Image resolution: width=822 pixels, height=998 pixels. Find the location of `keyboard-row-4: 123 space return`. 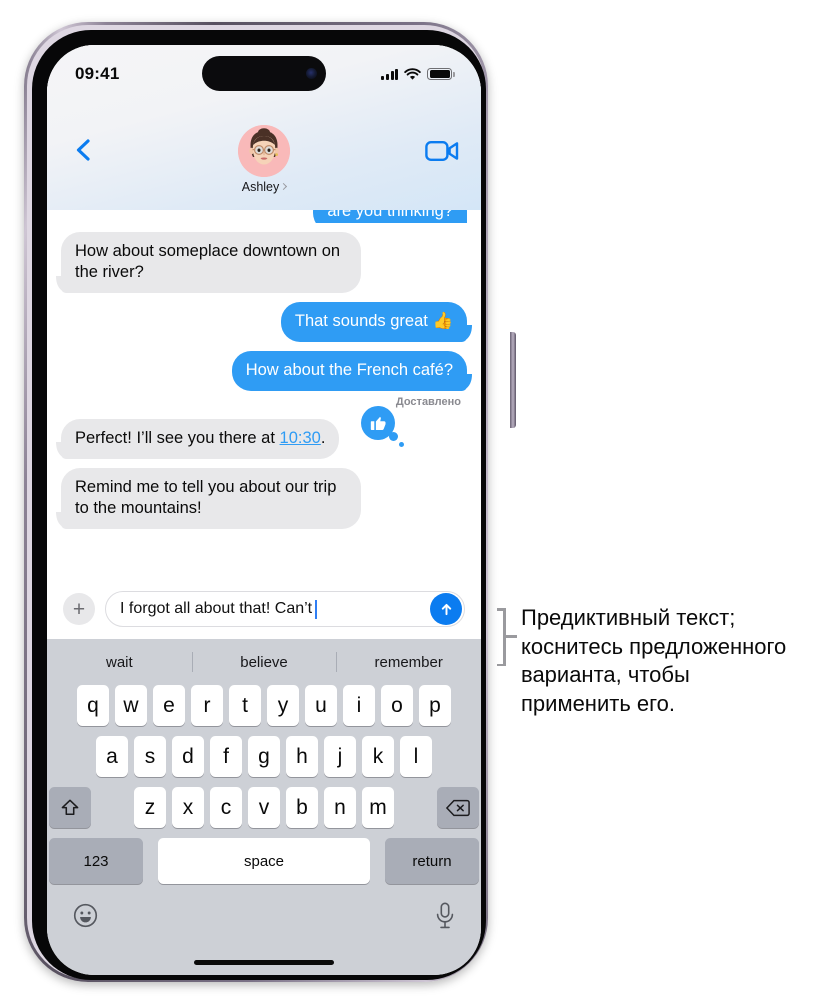

keyboard-row-4: 123 space return is located at coordinates (264, 861).